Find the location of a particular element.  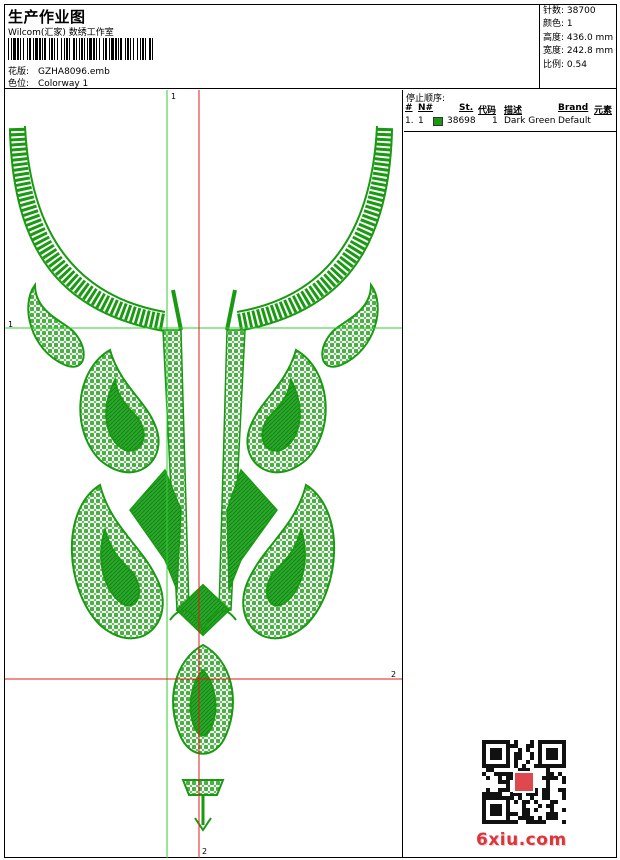

row-code: 1 is located at coordinates (495, 121).